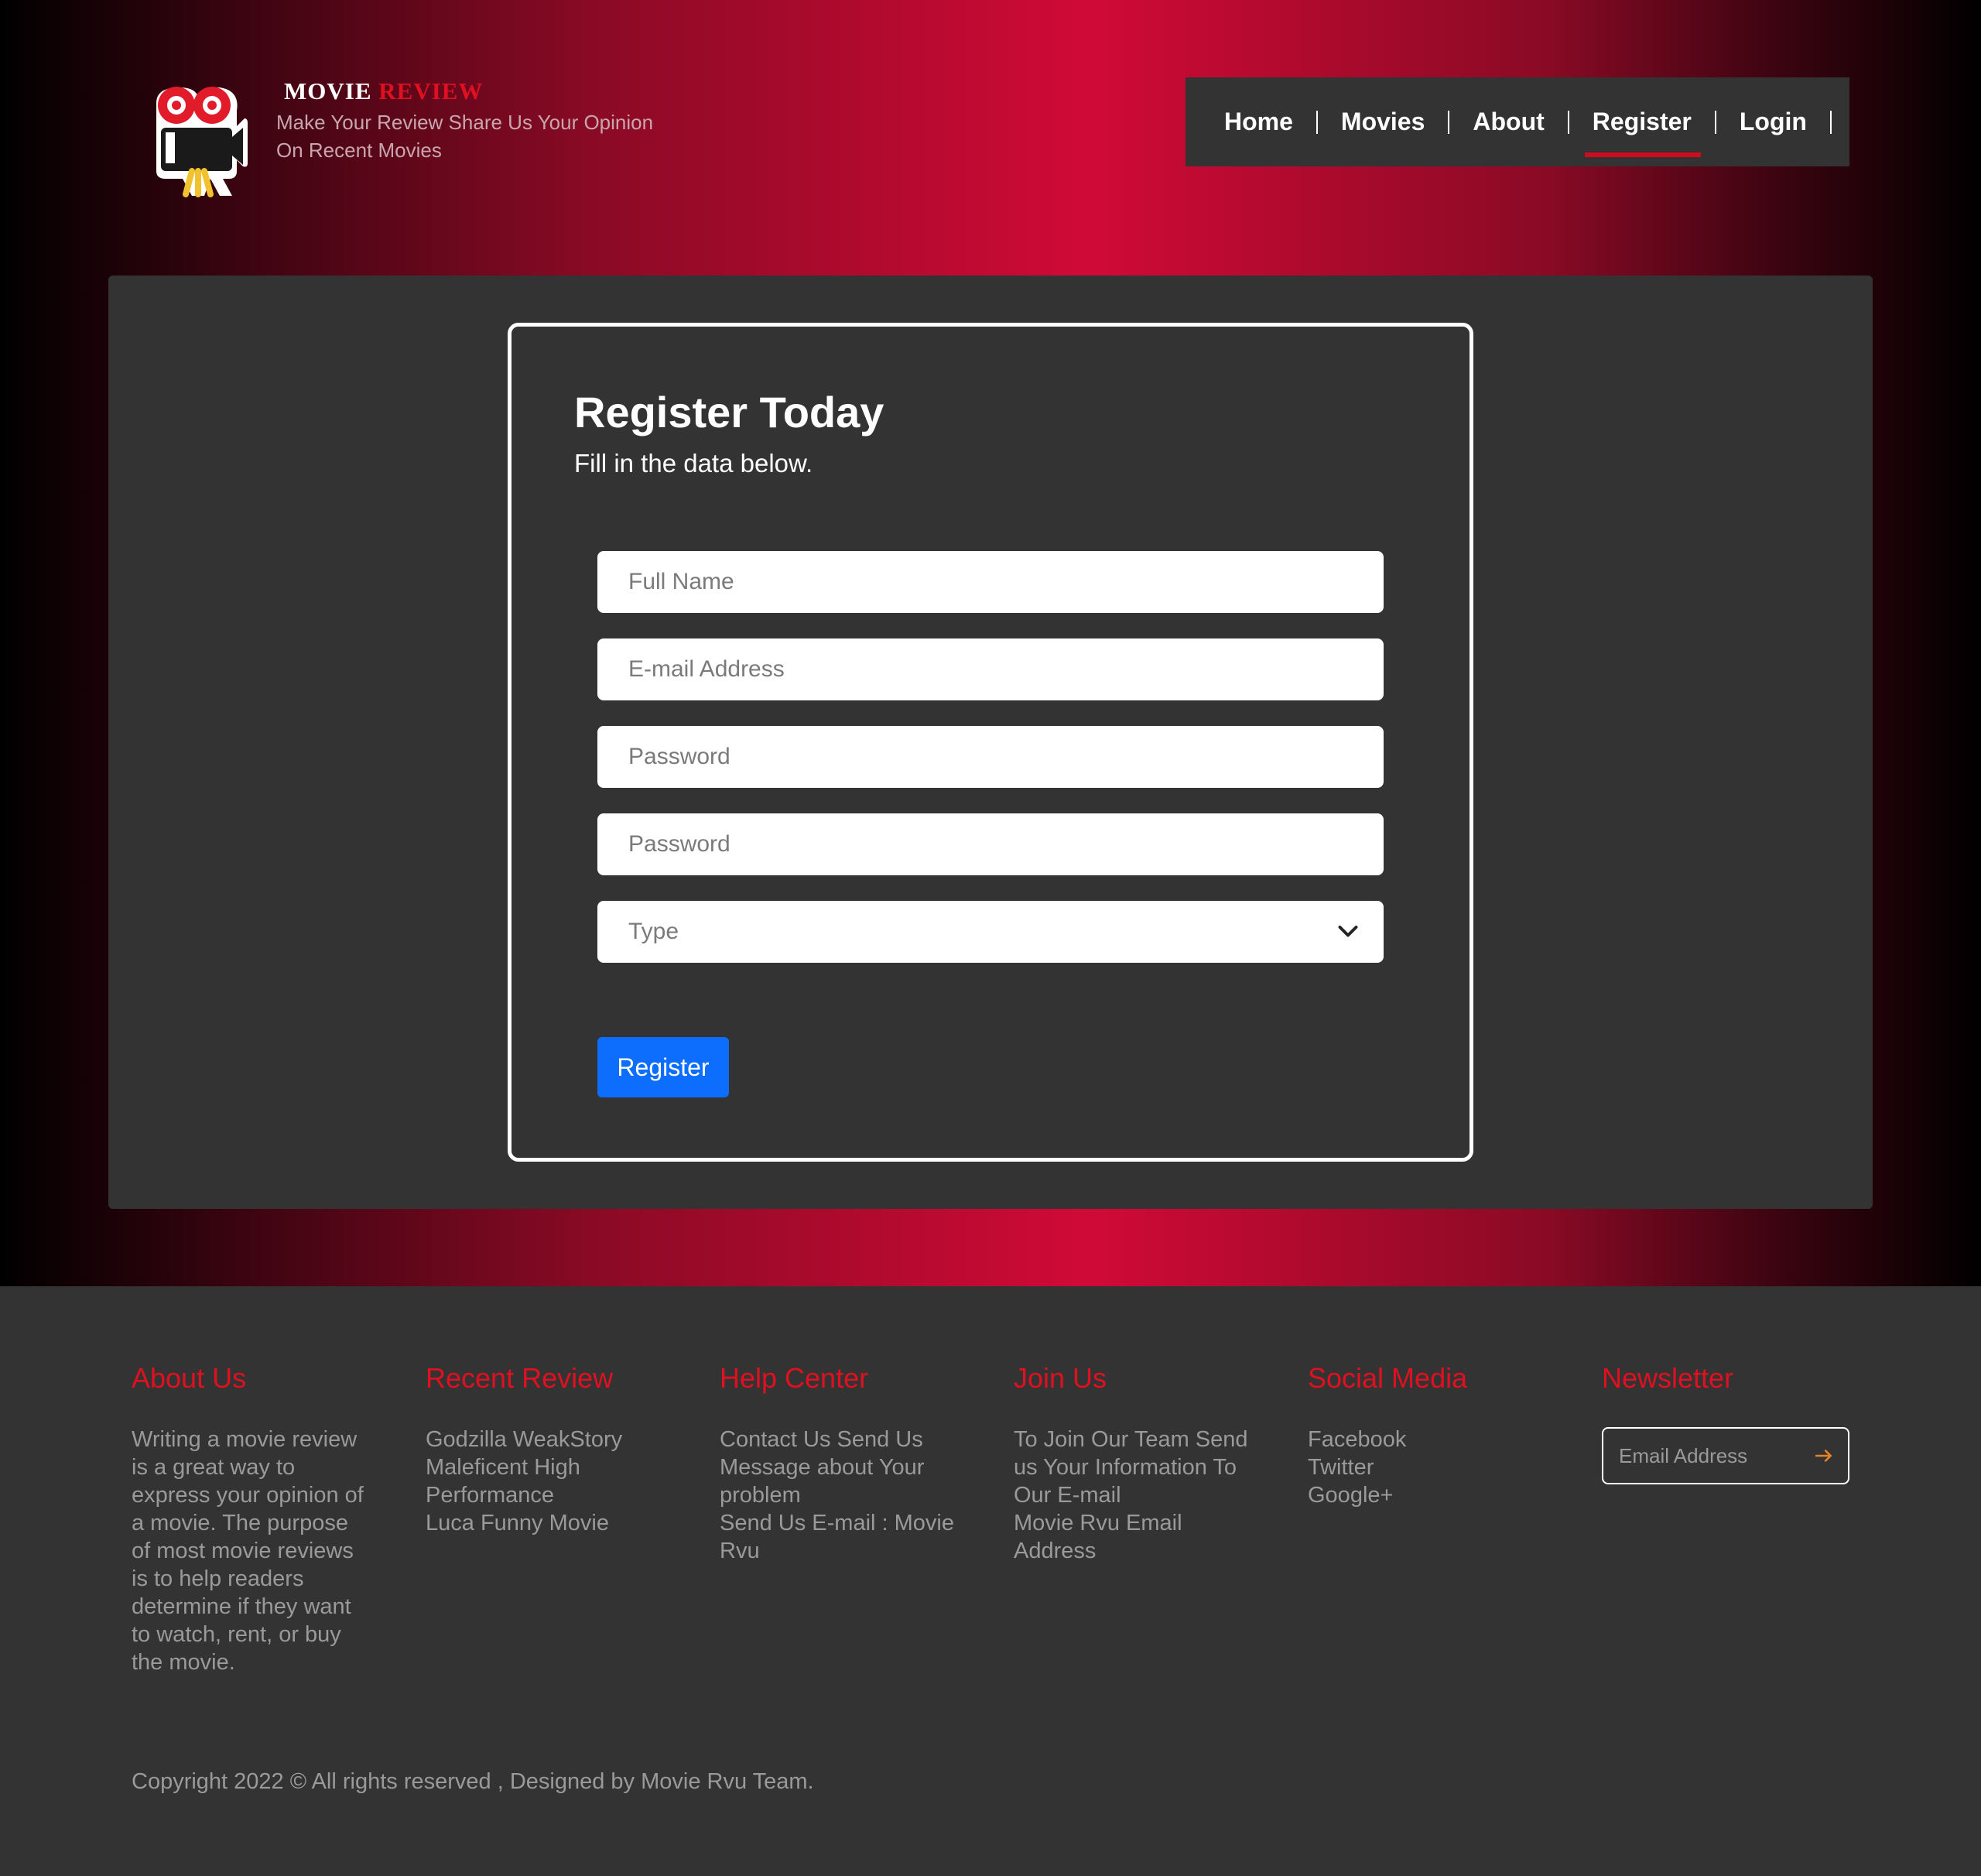 This screenshot has height=1876, width=1981. What do you see at coordinates (1824, 1456) in the screenshot?
I see `arrow-right-icon` at bounding box center [1824, 1456].